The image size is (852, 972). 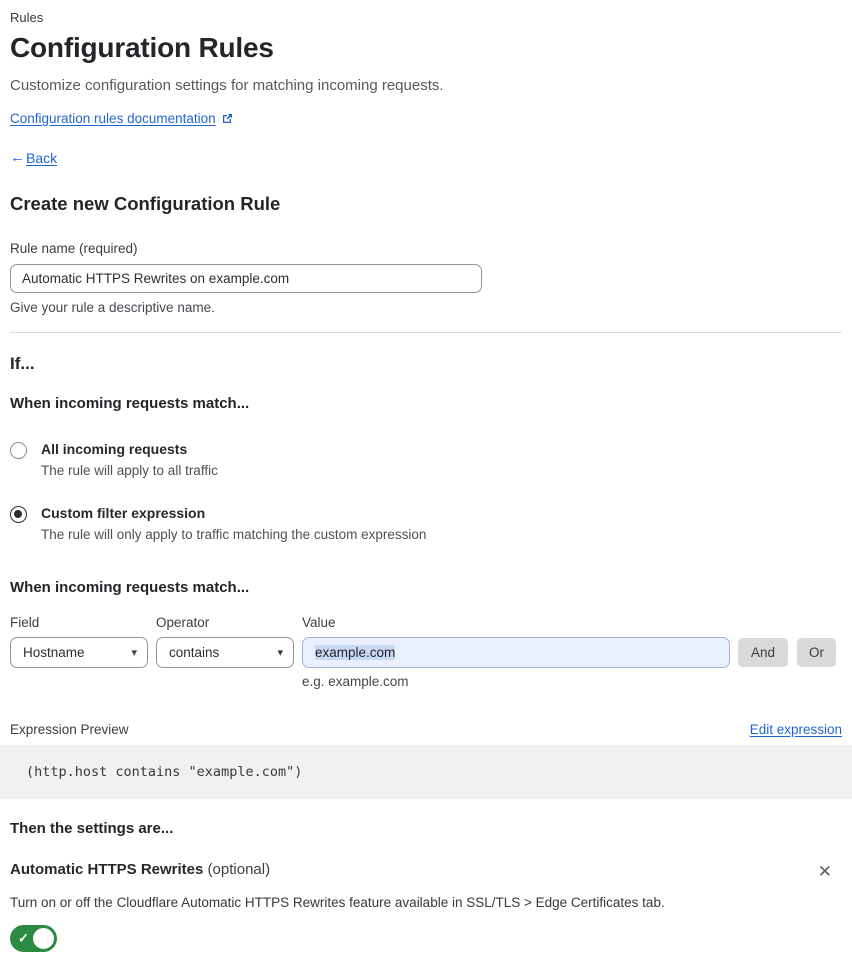 I want to click on automatic-https-rewrites-toggle: ✓, so click(x=33, y=938).